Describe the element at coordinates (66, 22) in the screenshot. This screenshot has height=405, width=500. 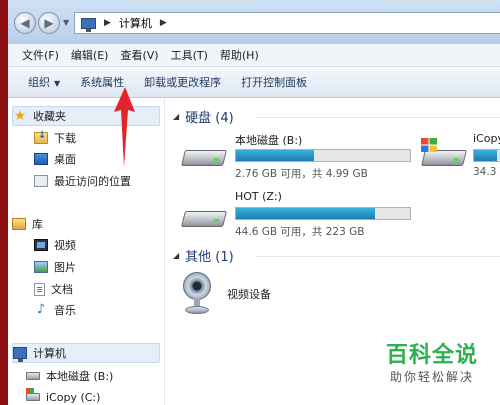
I see `recent-pages-dropdown-icon: ▼` at that location.